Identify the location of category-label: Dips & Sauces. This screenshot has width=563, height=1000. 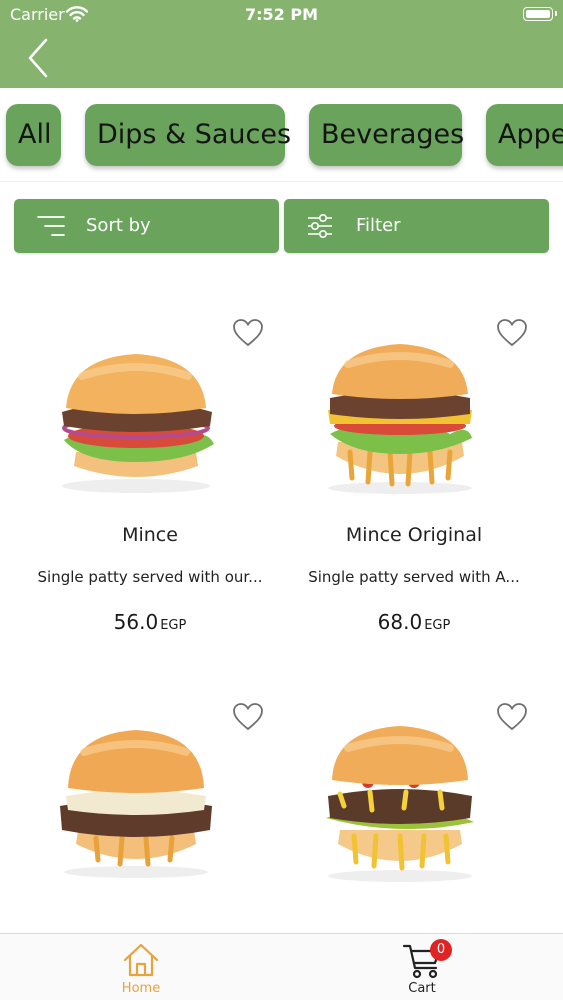
(194, 134).